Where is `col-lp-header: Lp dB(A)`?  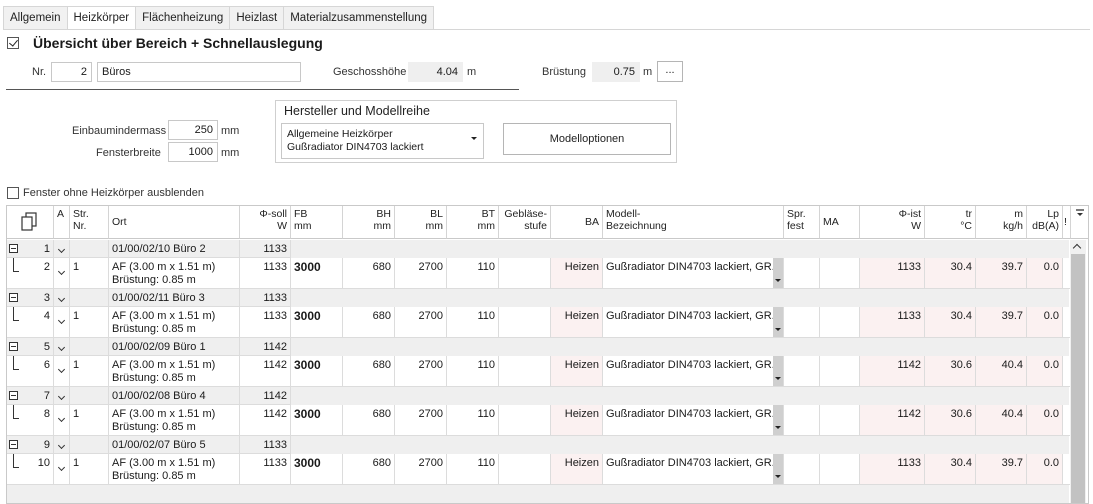 col-lp-header: Lp dB(A) is located at coordinates (1045, 222).